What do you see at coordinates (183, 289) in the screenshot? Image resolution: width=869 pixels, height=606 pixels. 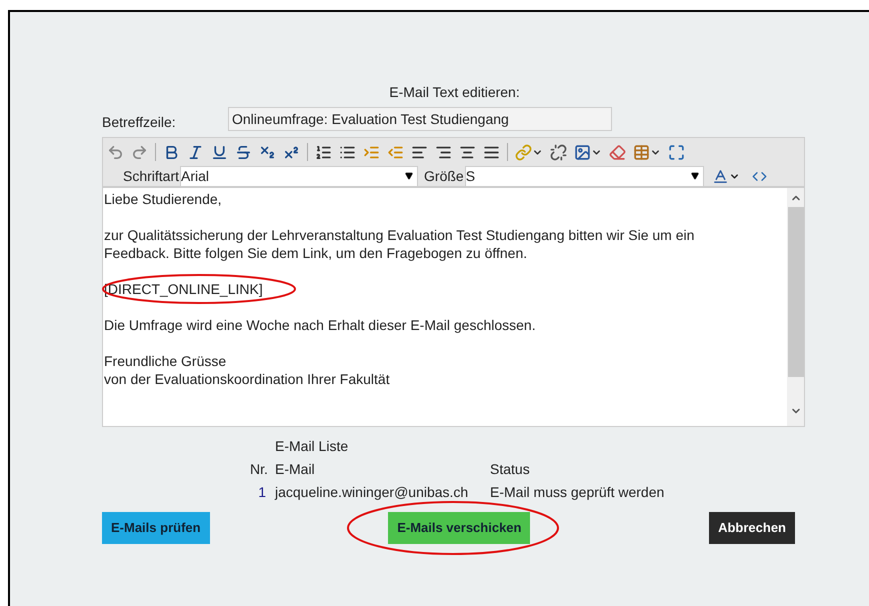 I see `email-text: [DIRECT_ONLINE_LINK]` at bounding box center [183, 289].